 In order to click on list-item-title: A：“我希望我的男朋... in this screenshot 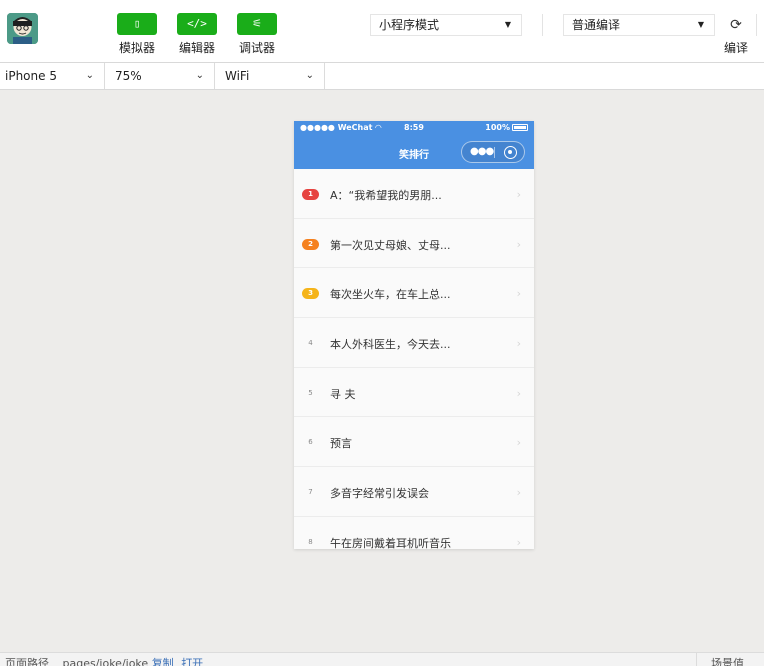, I will do `click(386, 195)`.